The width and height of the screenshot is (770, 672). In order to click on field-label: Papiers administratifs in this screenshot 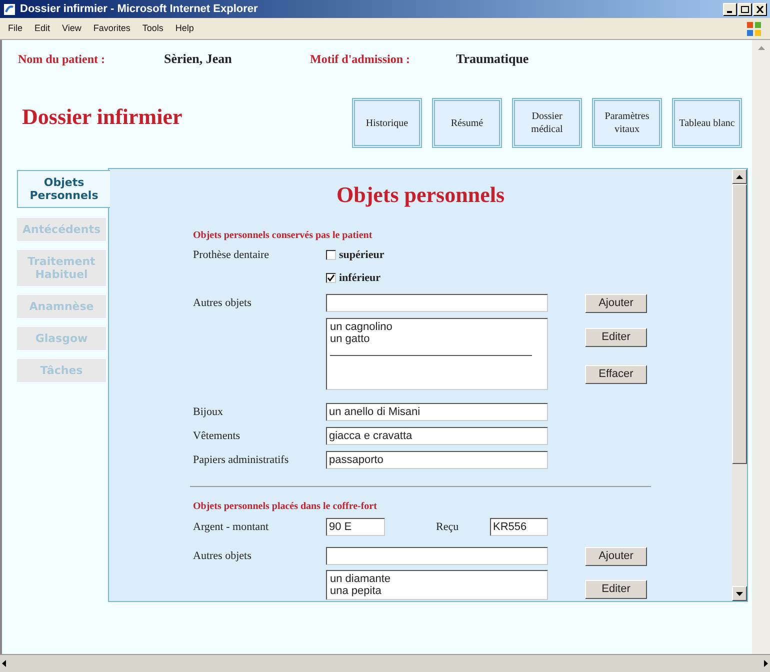, I will do `click(241, 460)`.